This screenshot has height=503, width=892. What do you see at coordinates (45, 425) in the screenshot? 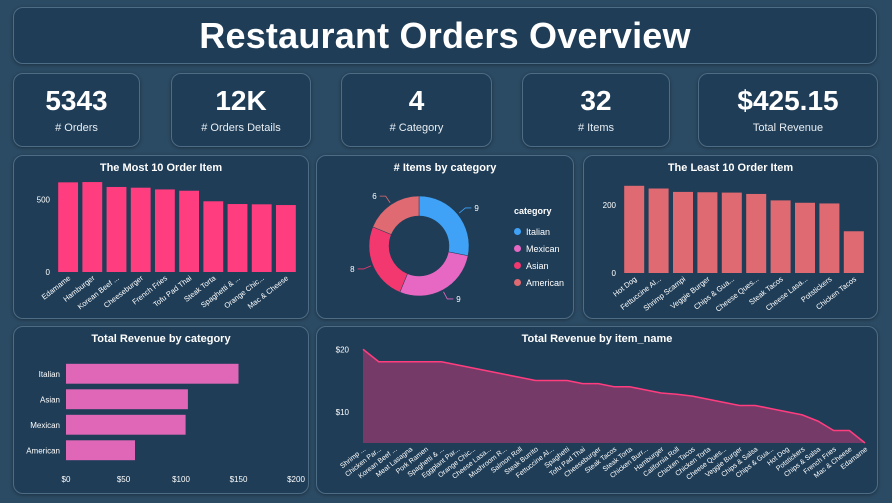
I see `y-tick-label: Mexican` at bounding box center [45, 425].